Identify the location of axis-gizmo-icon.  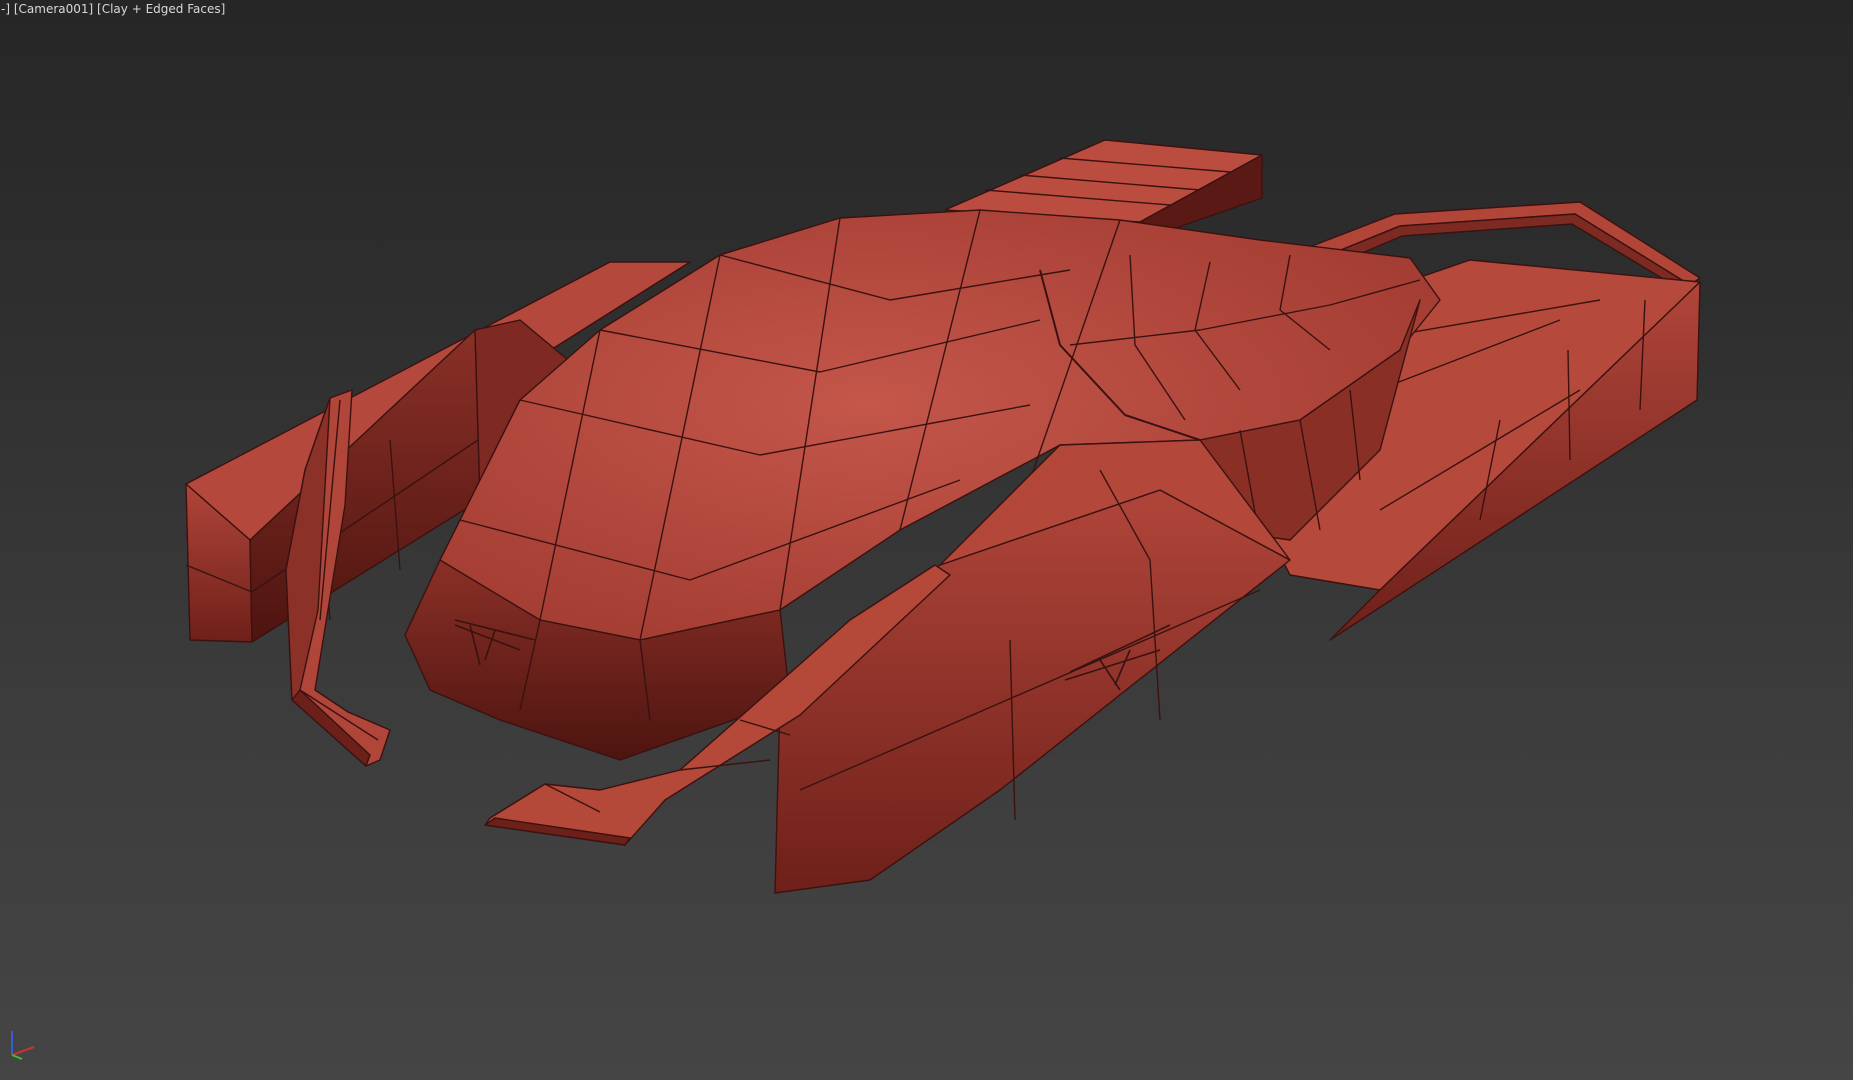
(23, 1045).